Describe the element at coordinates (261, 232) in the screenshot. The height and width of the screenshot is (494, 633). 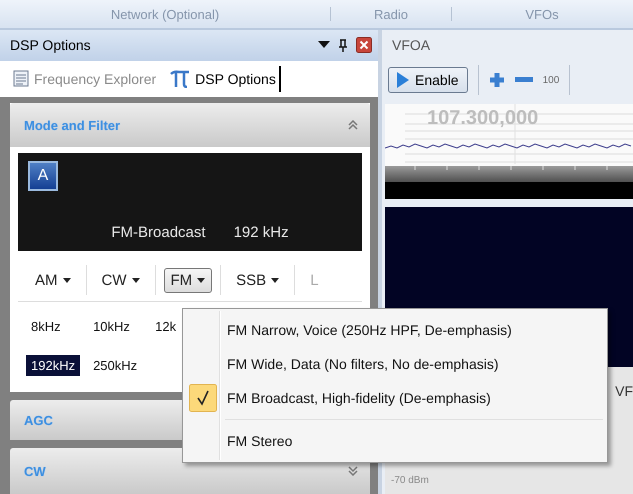
I see `bandwidth-text: 192 kHz` at that location.